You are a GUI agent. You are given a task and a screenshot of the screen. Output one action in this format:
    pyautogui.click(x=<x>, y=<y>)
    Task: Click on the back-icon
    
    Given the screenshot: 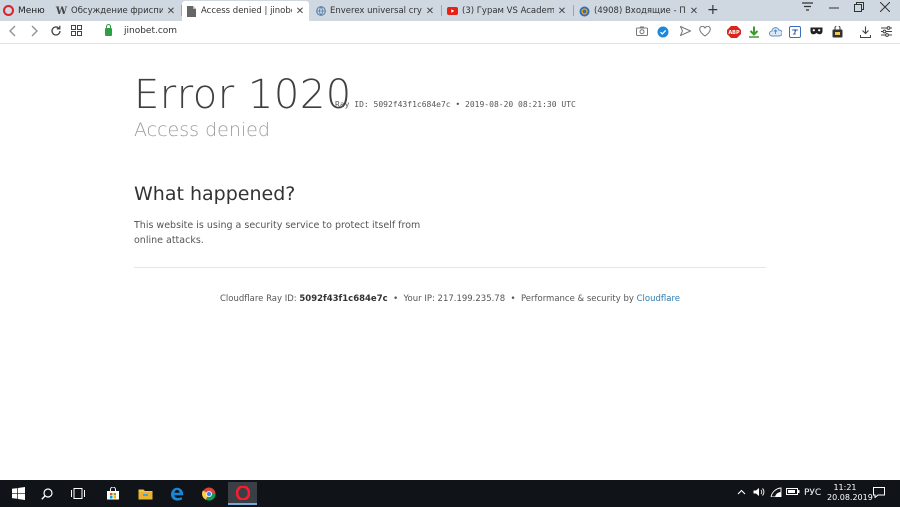 What is the action you would take?
    pyautogui.click(x=13, y=32)
    